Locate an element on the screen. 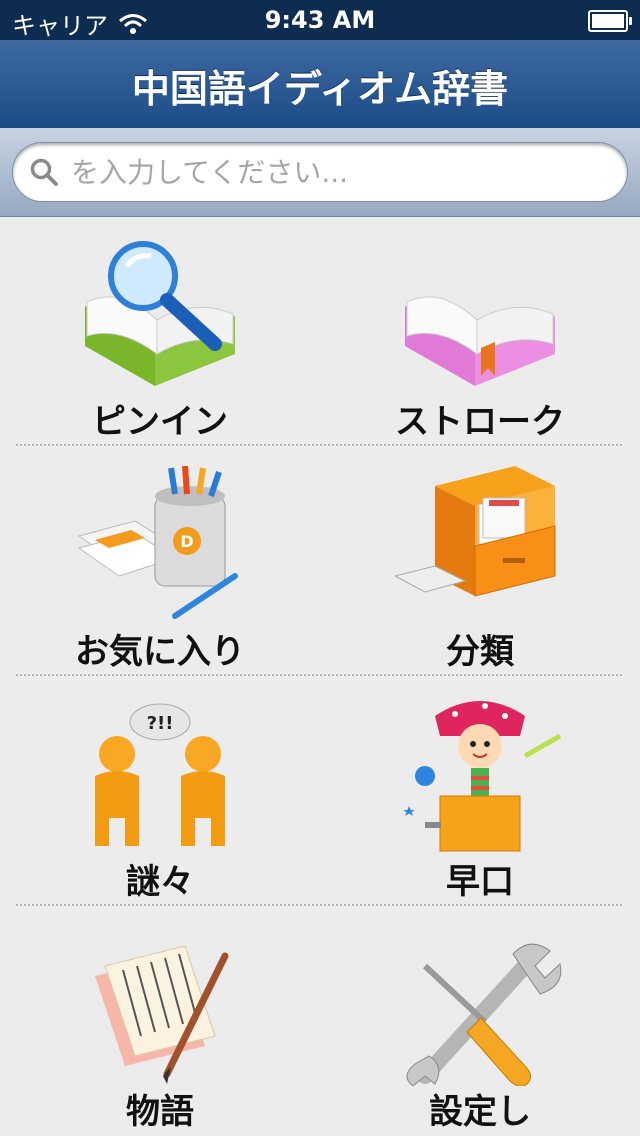  status-bar: キャリア 9:43 AM is located at coordinates (320, 20).